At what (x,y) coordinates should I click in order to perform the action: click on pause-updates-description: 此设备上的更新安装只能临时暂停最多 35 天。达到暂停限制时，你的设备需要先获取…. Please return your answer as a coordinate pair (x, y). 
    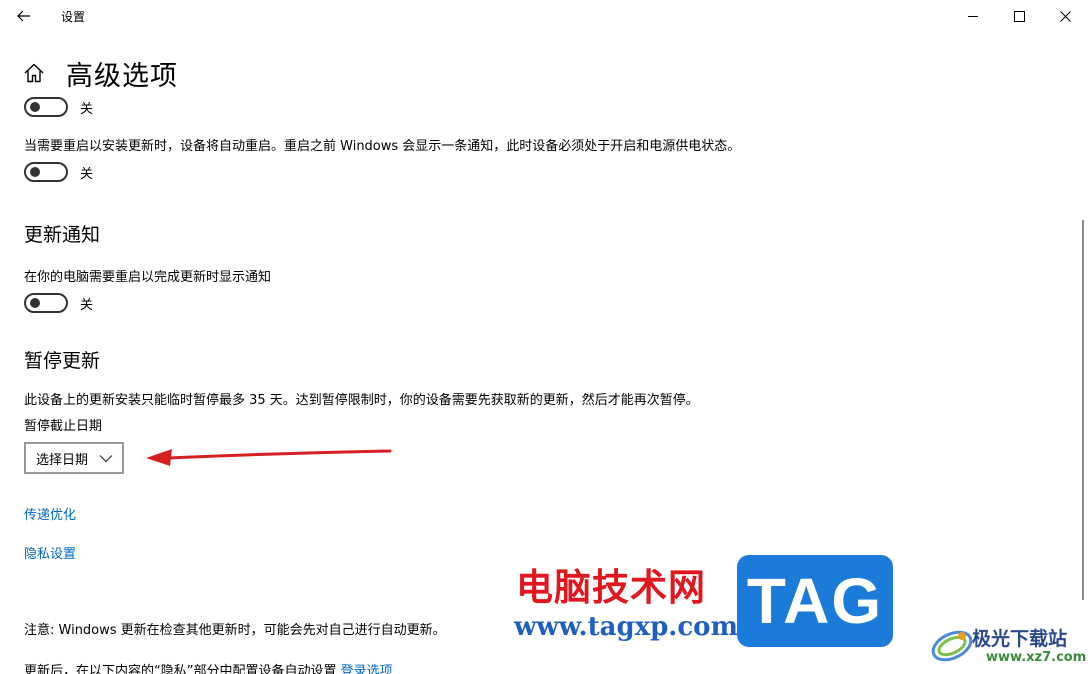
    Looking at the image, I should click on (361, 400).